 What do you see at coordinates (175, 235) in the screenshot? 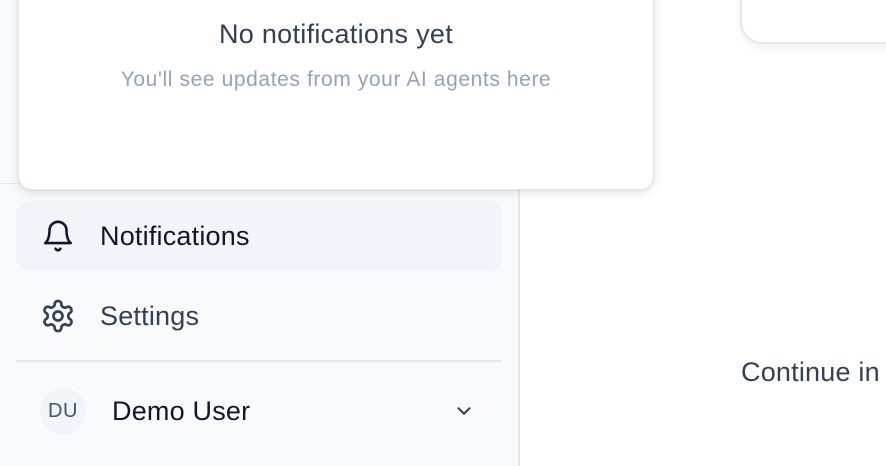
I see `sidebar-item-label: Notifications` at bounding box center [175, 235].